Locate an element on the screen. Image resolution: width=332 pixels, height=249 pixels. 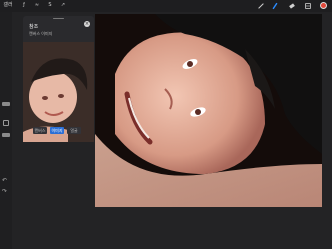
eraser-icon is located at coordinates (291, 5).